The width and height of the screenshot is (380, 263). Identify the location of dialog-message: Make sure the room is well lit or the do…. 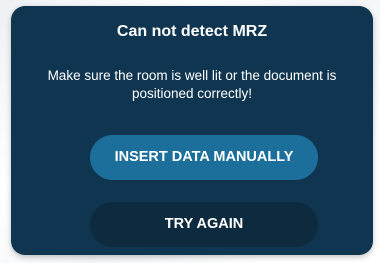
(192, 84).